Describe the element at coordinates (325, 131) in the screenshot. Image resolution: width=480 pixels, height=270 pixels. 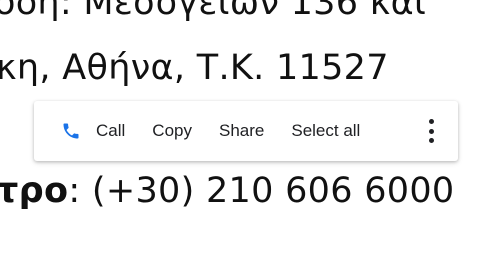
I see `select-all-button: Select all` at that location.